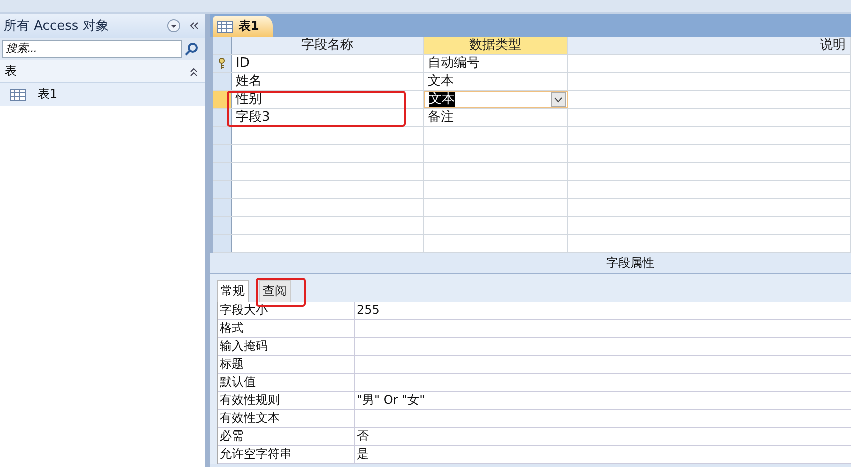 This screenshot has width=851, height=467. What do you see at coordinates (603, 436) in the screenshot?
I see `property-value: 否` at bounding box center [603, 436].